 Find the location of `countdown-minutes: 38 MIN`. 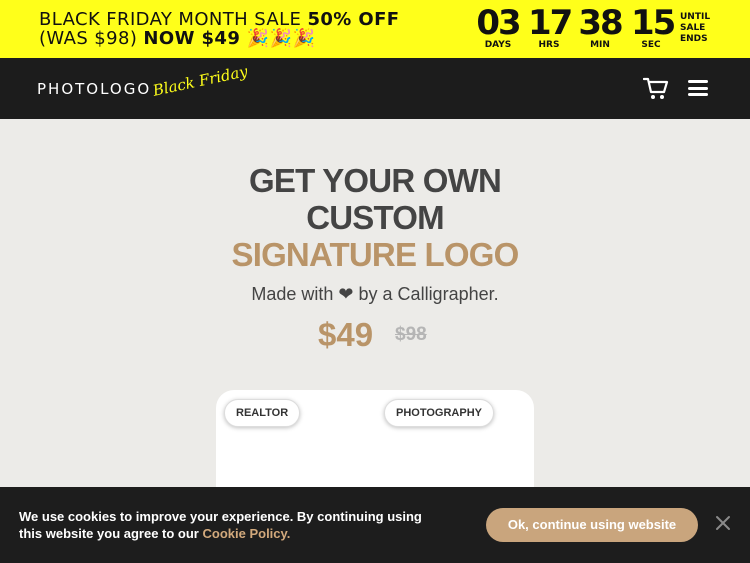

countdown-minutes: 38 MIN is located at coordinates (600, 29).